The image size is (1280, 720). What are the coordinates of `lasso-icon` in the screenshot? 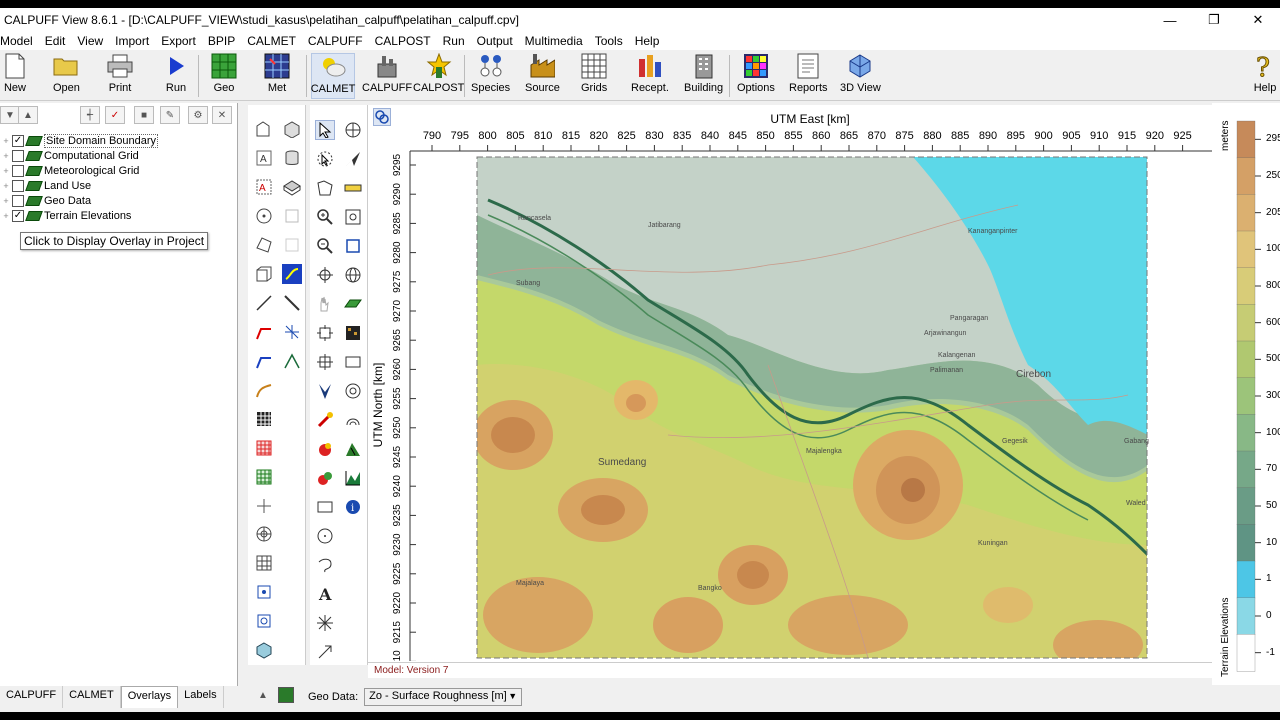 It's located at (325, 565).